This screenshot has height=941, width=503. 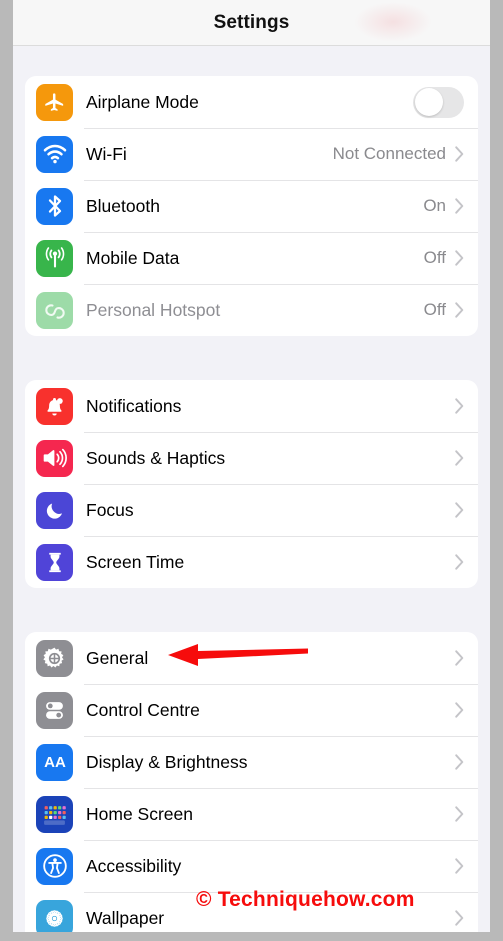 What do you see at coordinates (54, 310) in the screenshot?
I see `hotspot-link-icon` at bounding box center [54, 310].